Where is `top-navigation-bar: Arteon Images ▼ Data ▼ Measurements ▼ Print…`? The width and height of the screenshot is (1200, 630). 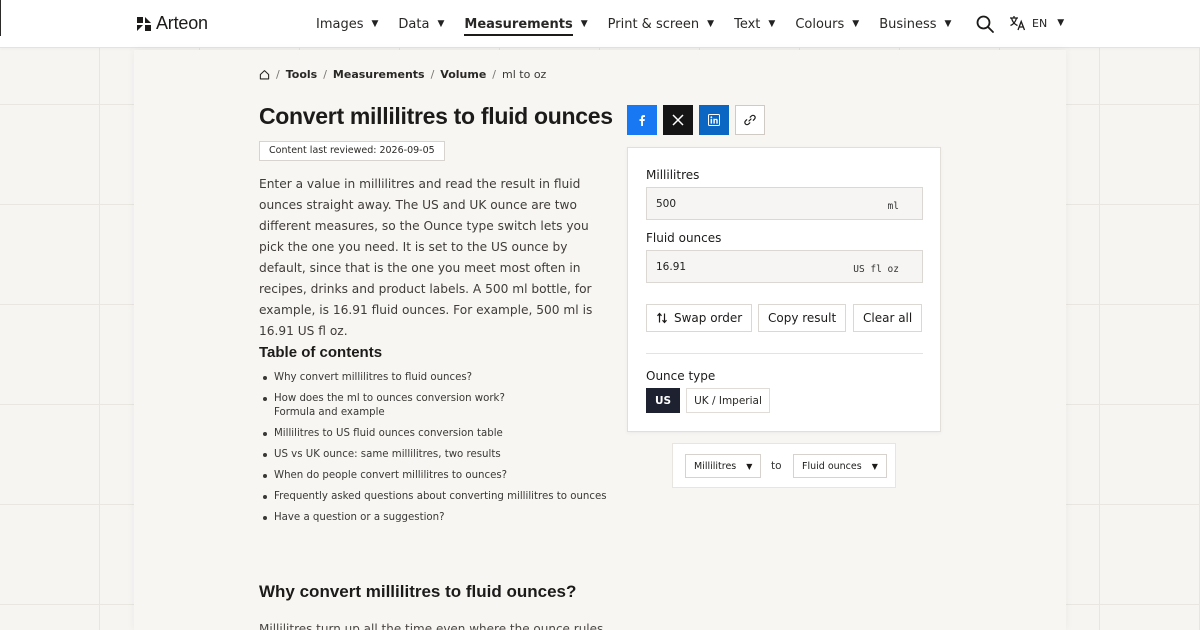 top-navigation-bar: Arteon Images ▼ Data ▼ Measurements ▼ Print… is located at coordinates (600, 24).